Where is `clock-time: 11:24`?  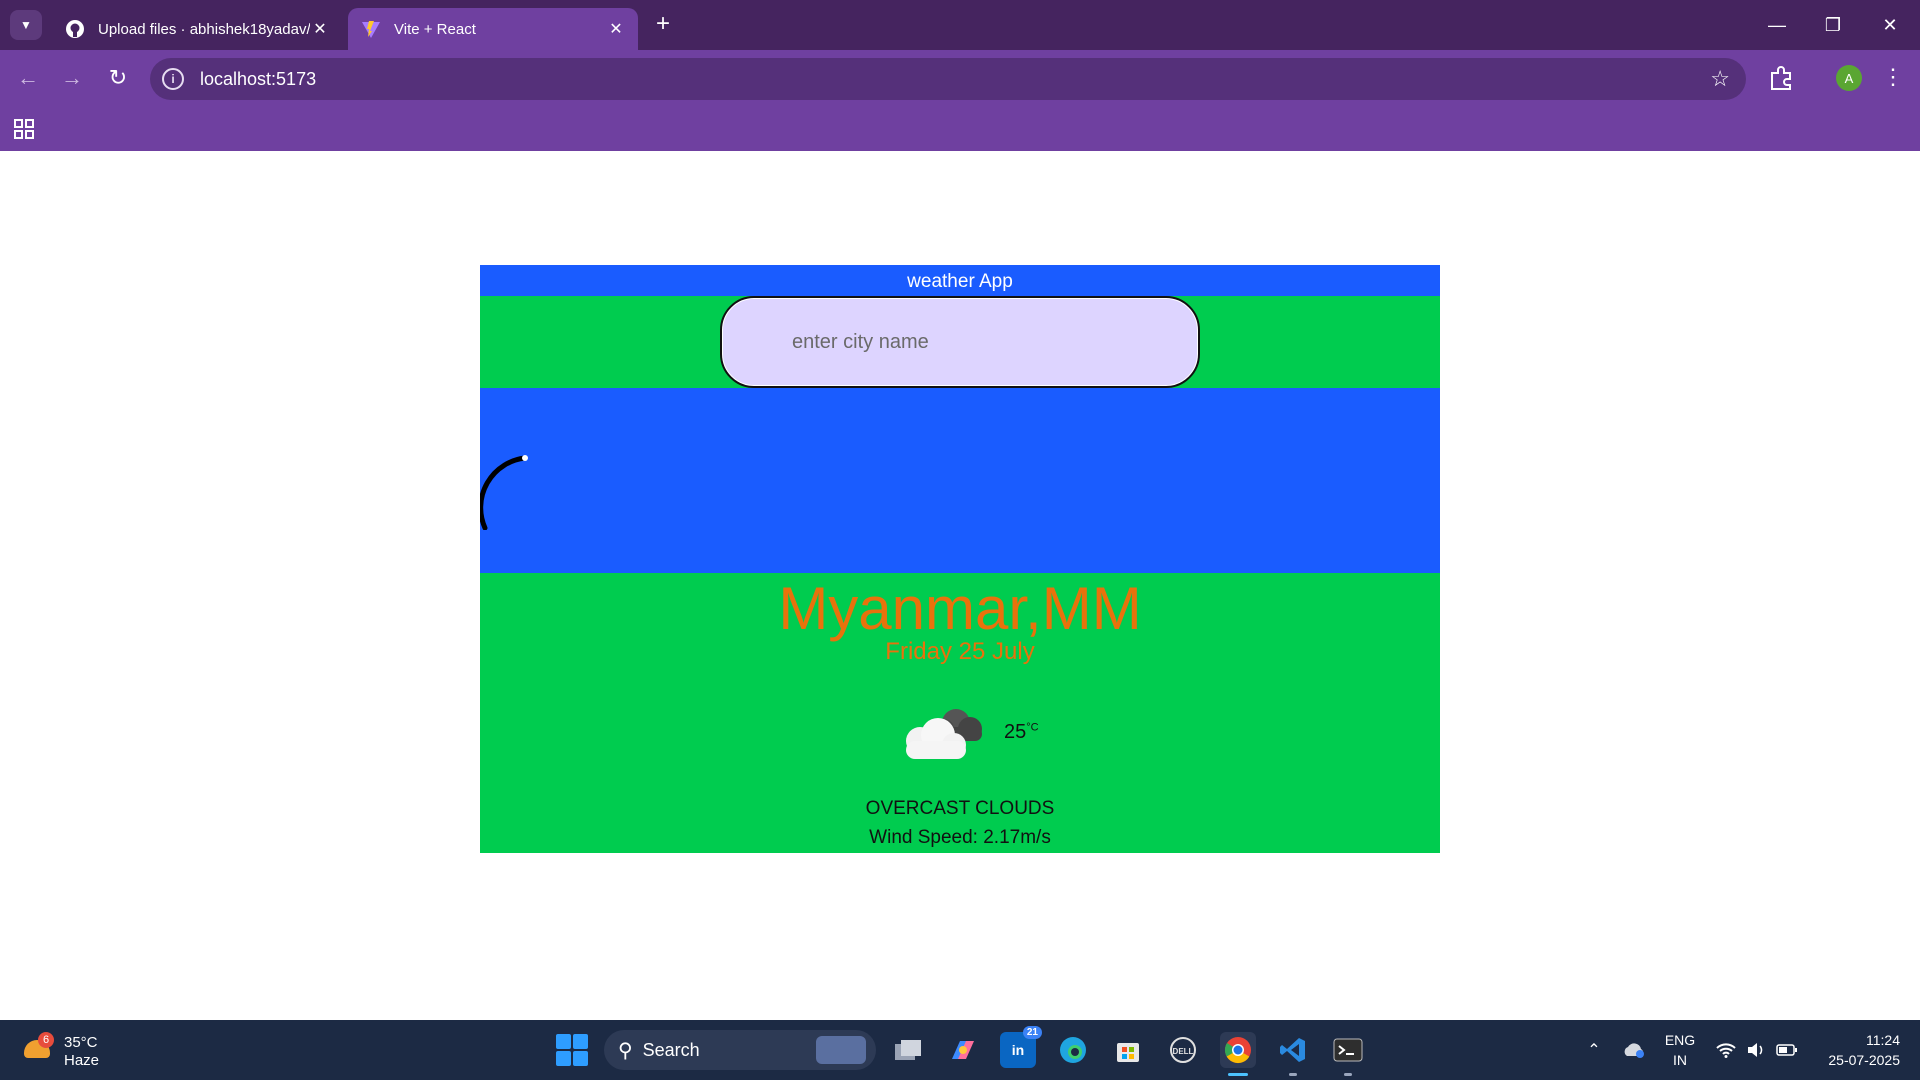
clock-time: 11:24 is located at coordinates (1883, 1040).